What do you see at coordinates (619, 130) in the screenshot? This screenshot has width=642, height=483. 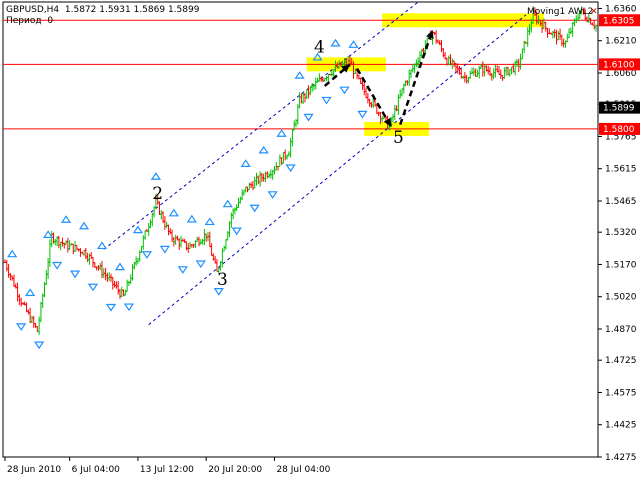 I see `level-price-tag-label: 1.5800` at bounding box center [619, 130].